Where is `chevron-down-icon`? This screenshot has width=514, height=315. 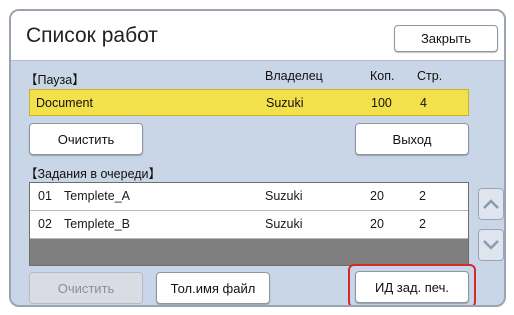 chevron-down-icon is located at coordinates (491, 245).